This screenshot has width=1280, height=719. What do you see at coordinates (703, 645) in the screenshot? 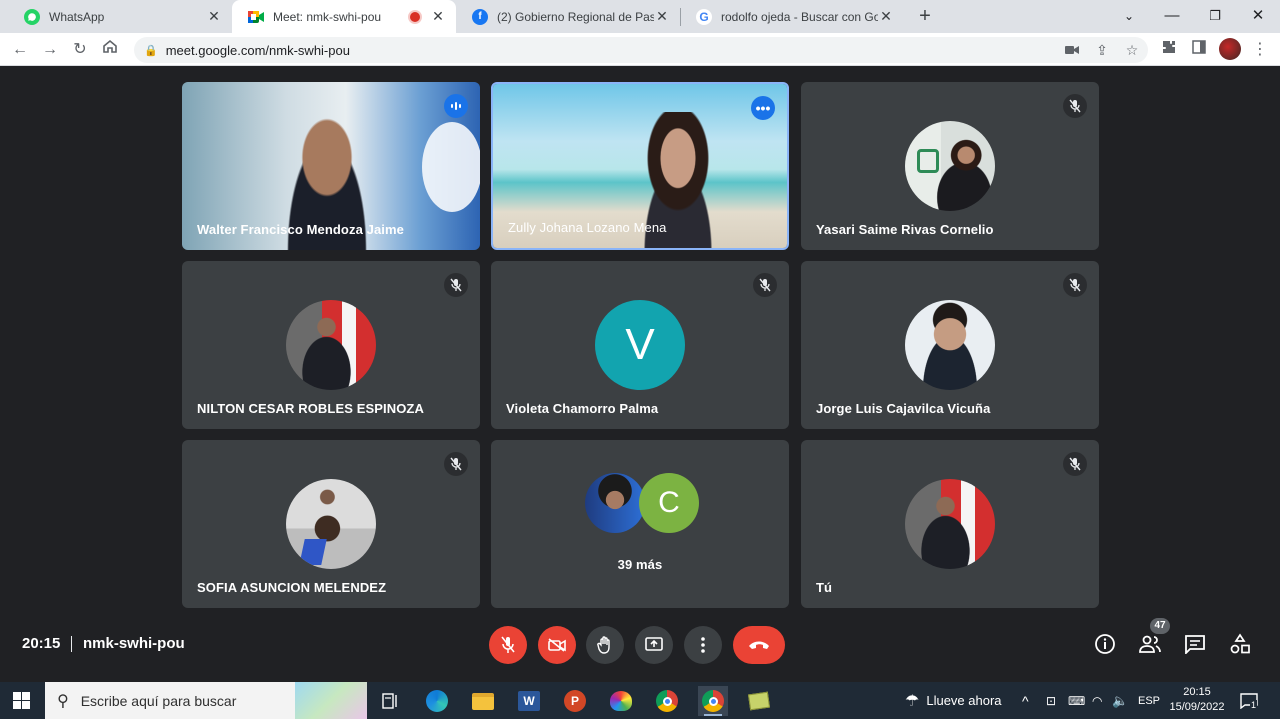
I see `more-options-button` at bounding box center [703, 645].